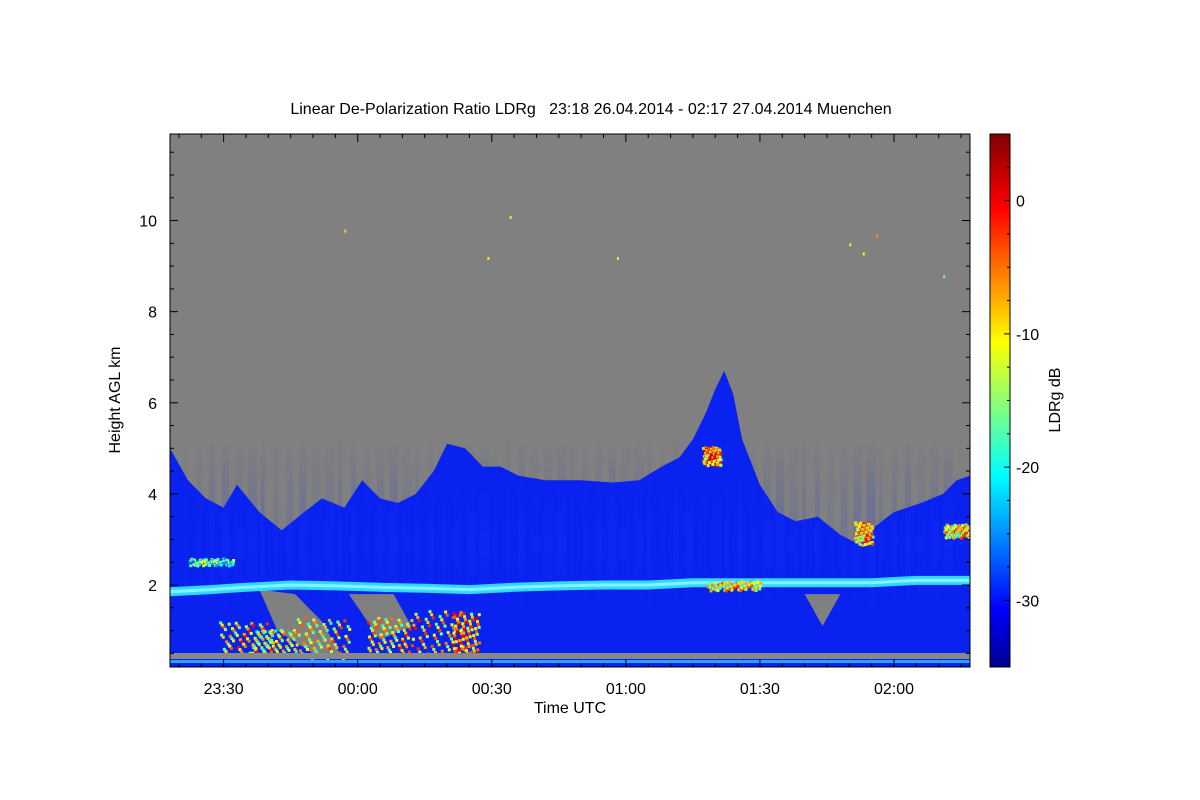 This screenshot has height=800, width=1200. Describe the element at coordinates (570, 708) in the screenshot. I see `x-axis-label: Time UTC` at that location.